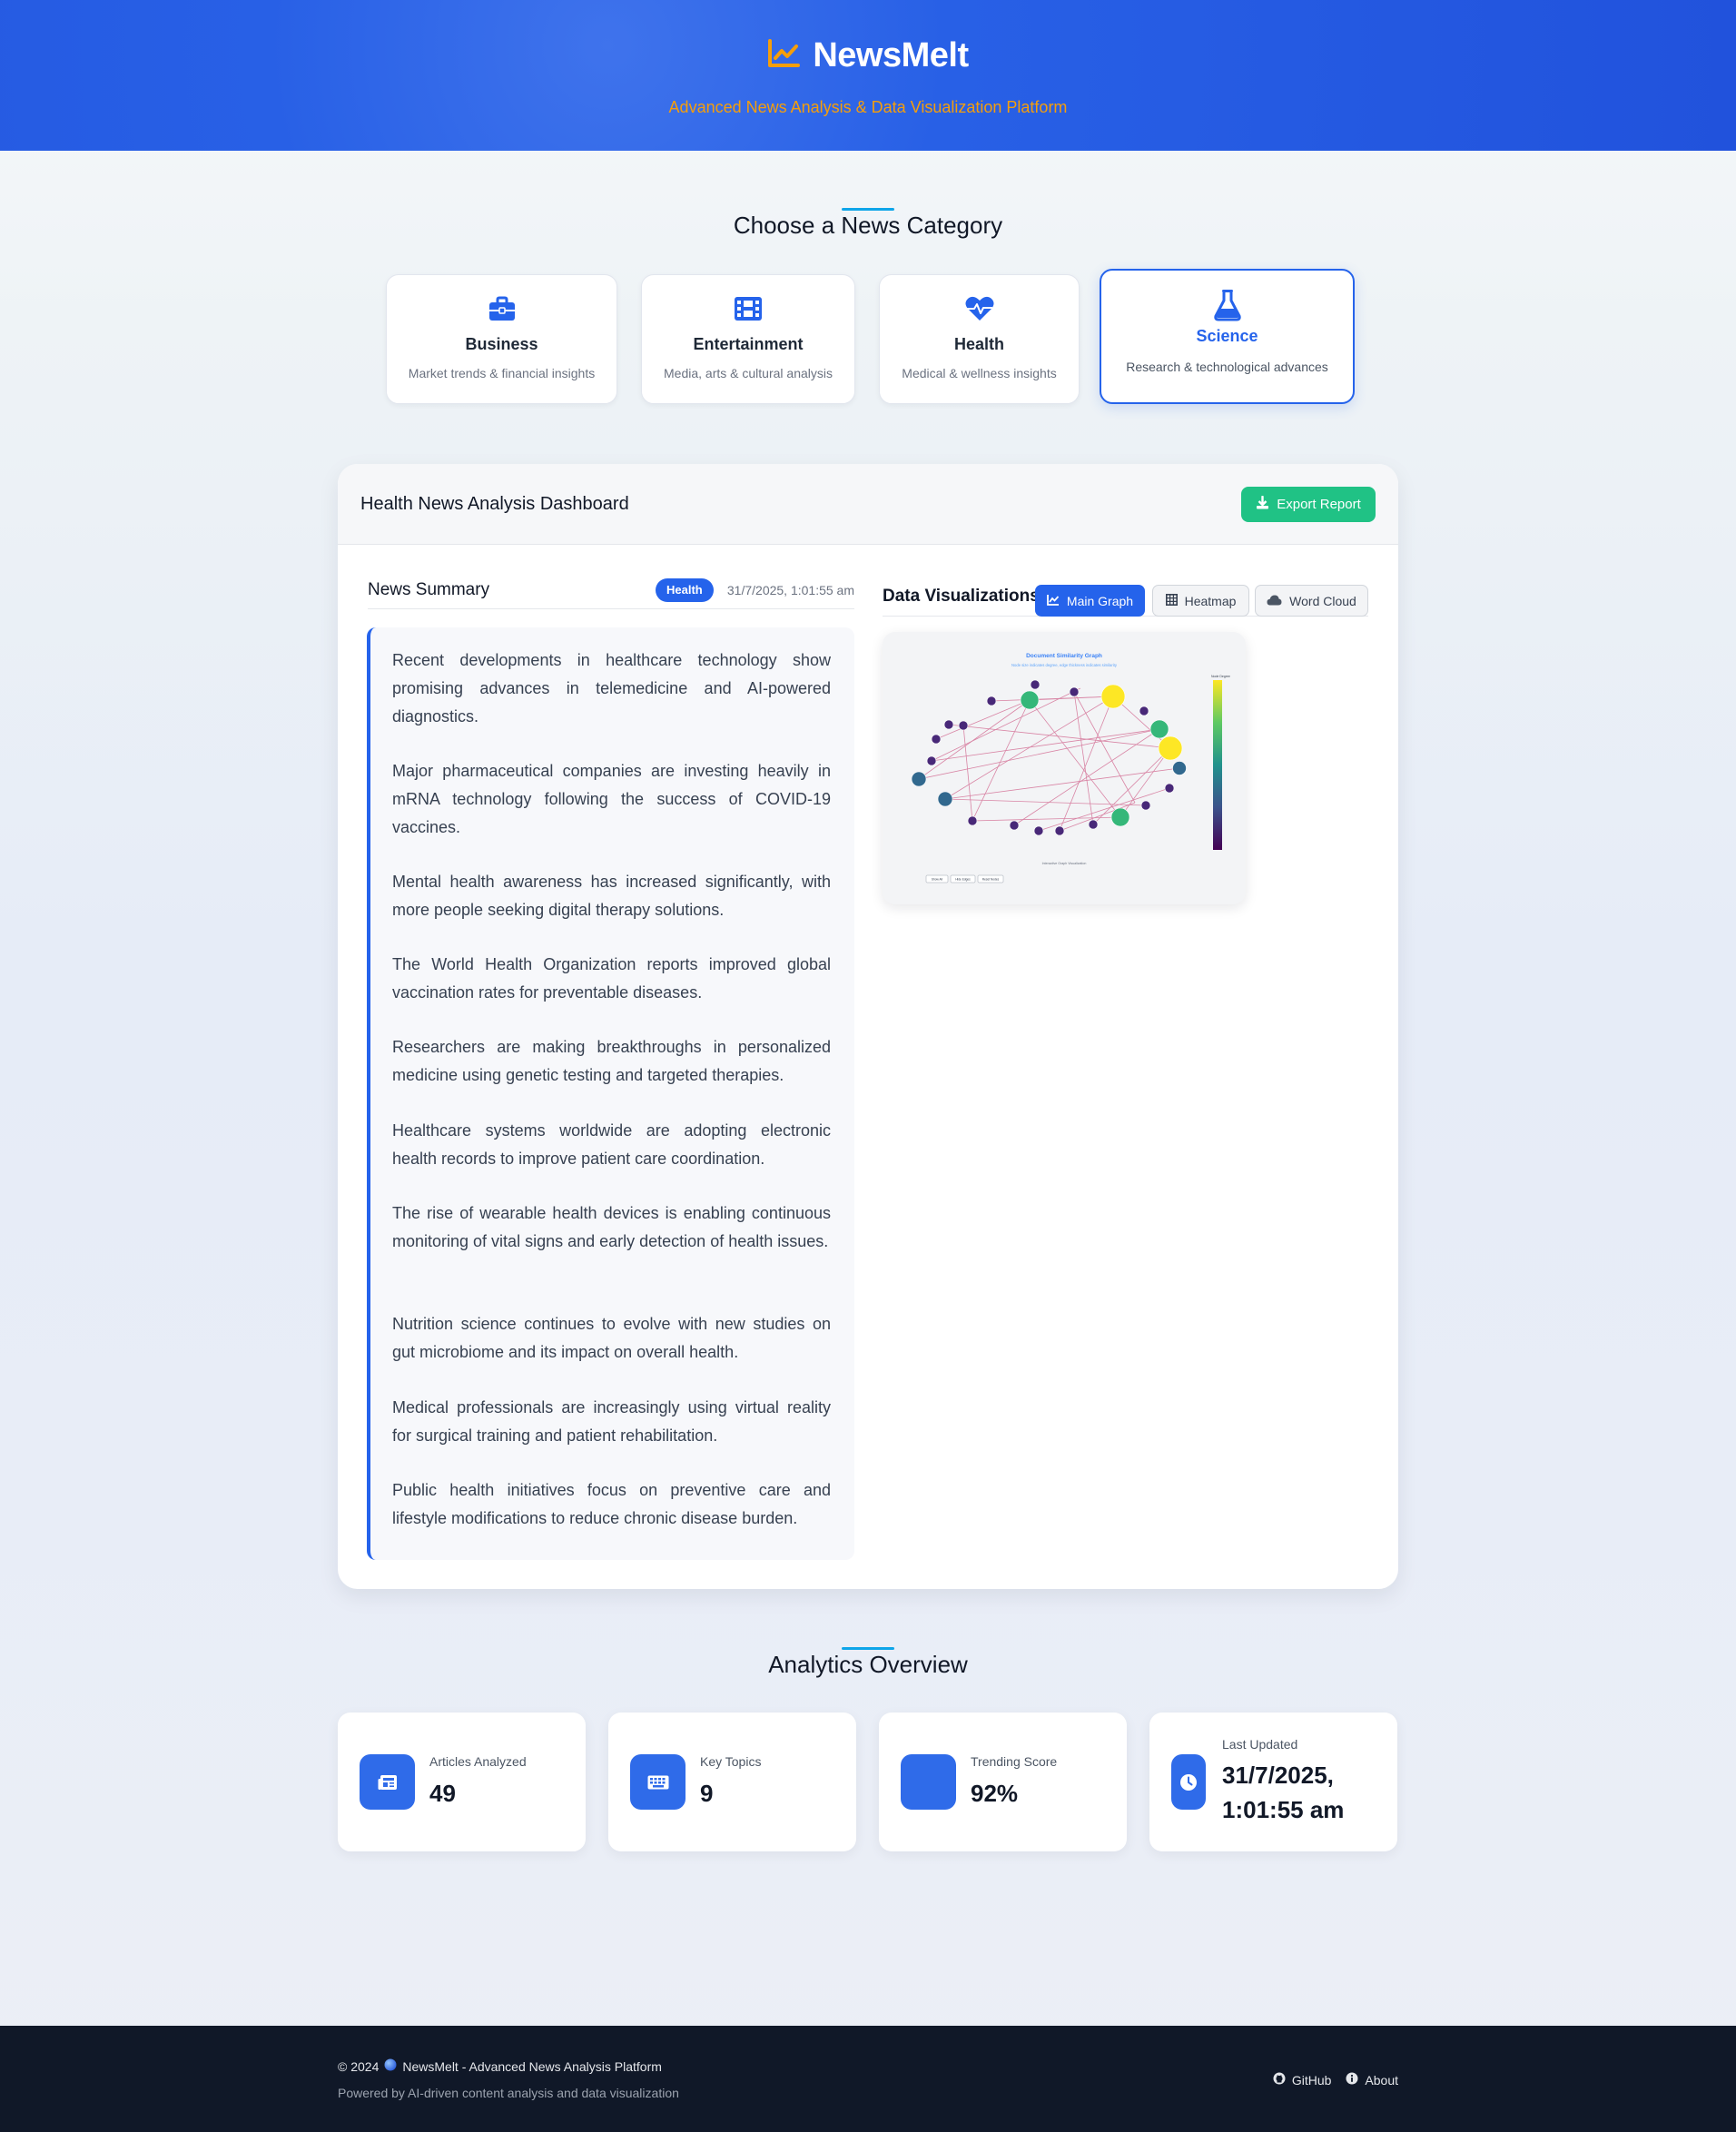  What do you see at coordinates (707, 1793) in the screenshot?
I see `stat-value: 9` at bounding box center [707, 1793].